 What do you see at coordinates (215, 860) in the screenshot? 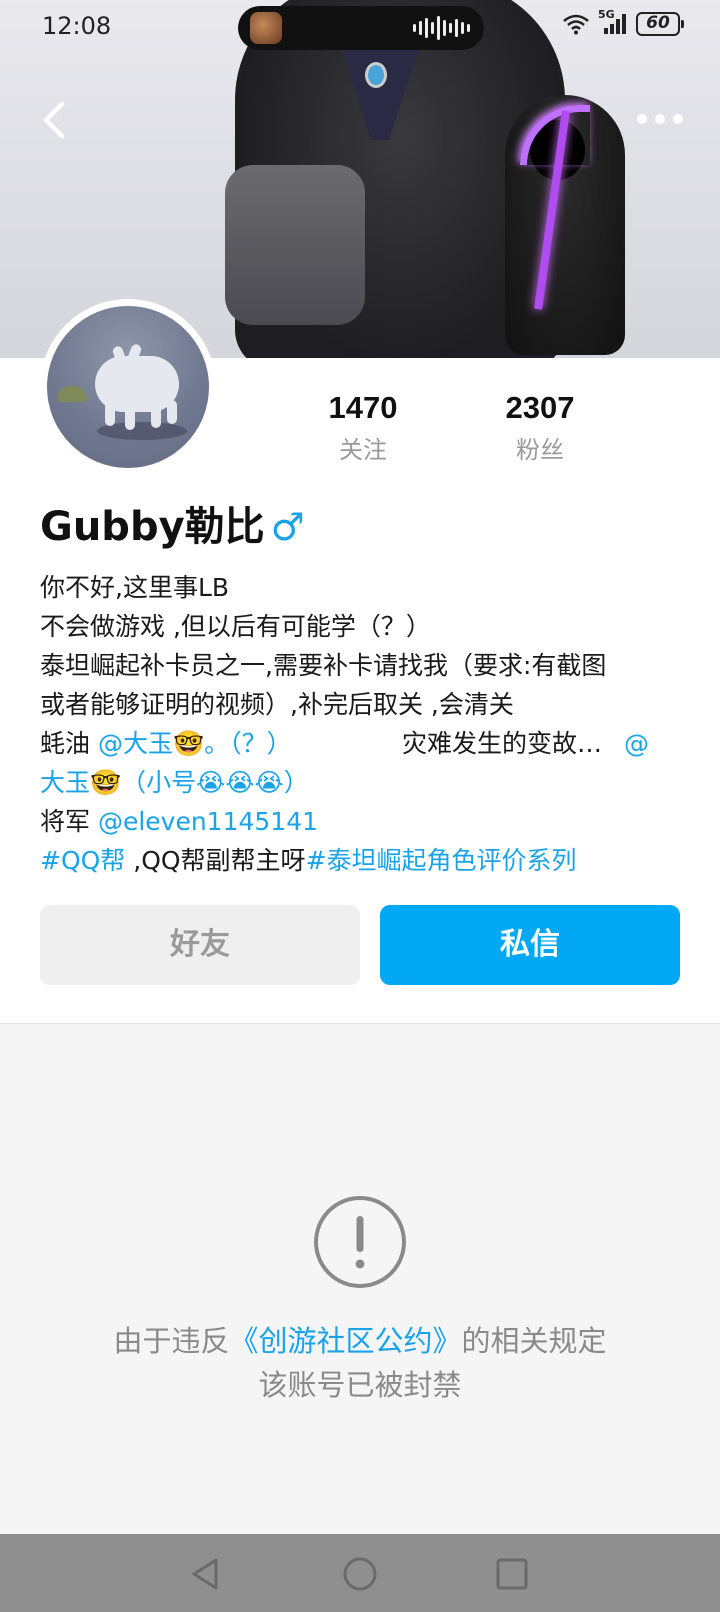
I see `bio-text: ,QQ帮副帮主呀` at bounding box center [215, 860].